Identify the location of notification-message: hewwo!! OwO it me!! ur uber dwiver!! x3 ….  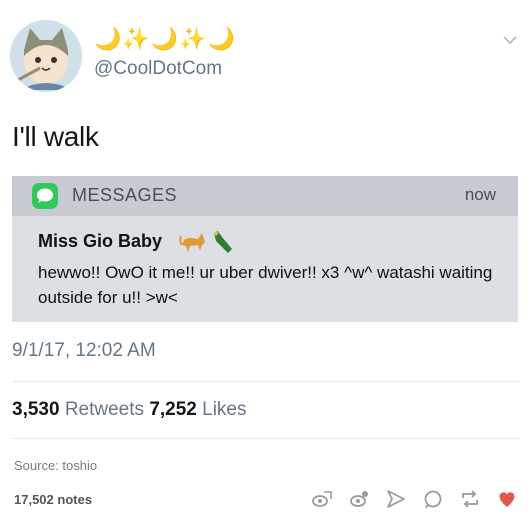
(265, 285).